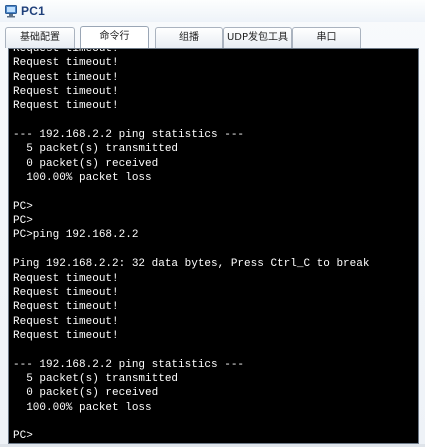 This screenshot has width=425, height=447. I want to click on tab-udp-tool: UDP发包工具, so click(257, 37).